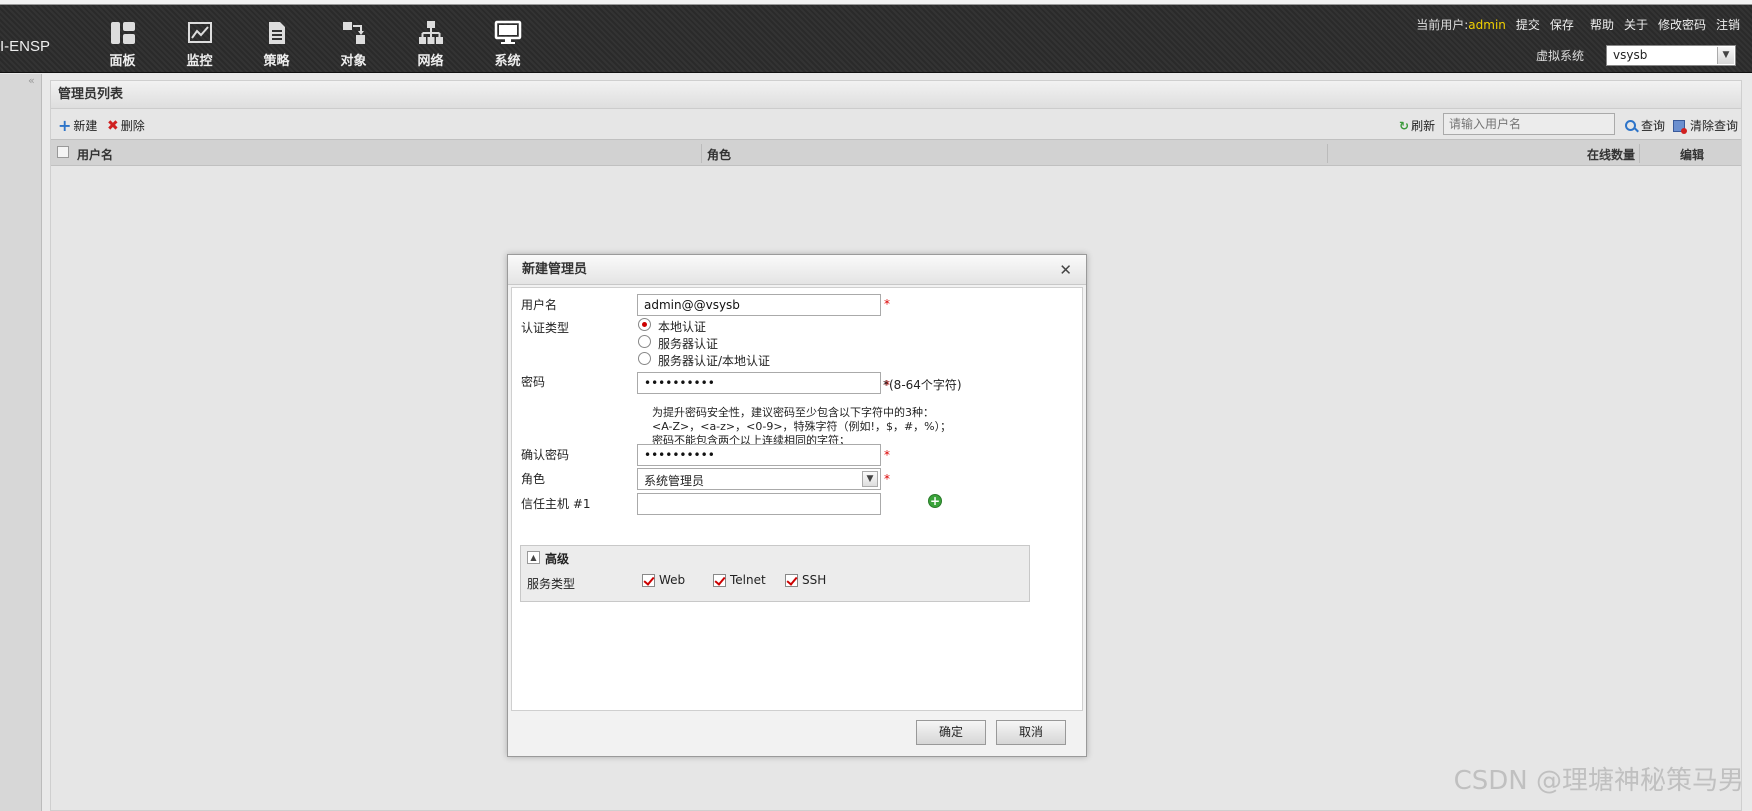  Describe the element at coordinates (533, 479) in the screenshot. I see `role-label: 角色` at that location.